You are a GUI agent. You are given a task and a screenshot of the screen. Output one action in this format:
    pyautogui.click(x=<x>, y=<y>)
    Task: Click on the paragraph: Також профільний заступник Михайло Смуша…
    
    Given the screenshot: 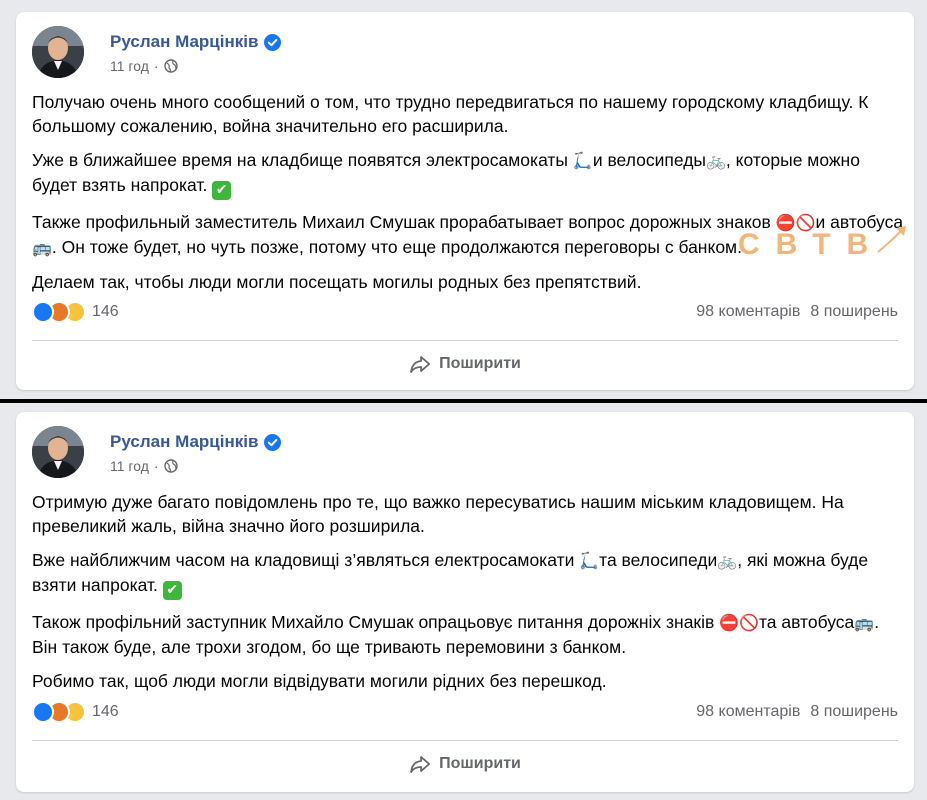 What is the action you would take?
    pyautogui.click(x=468, y=634)
    